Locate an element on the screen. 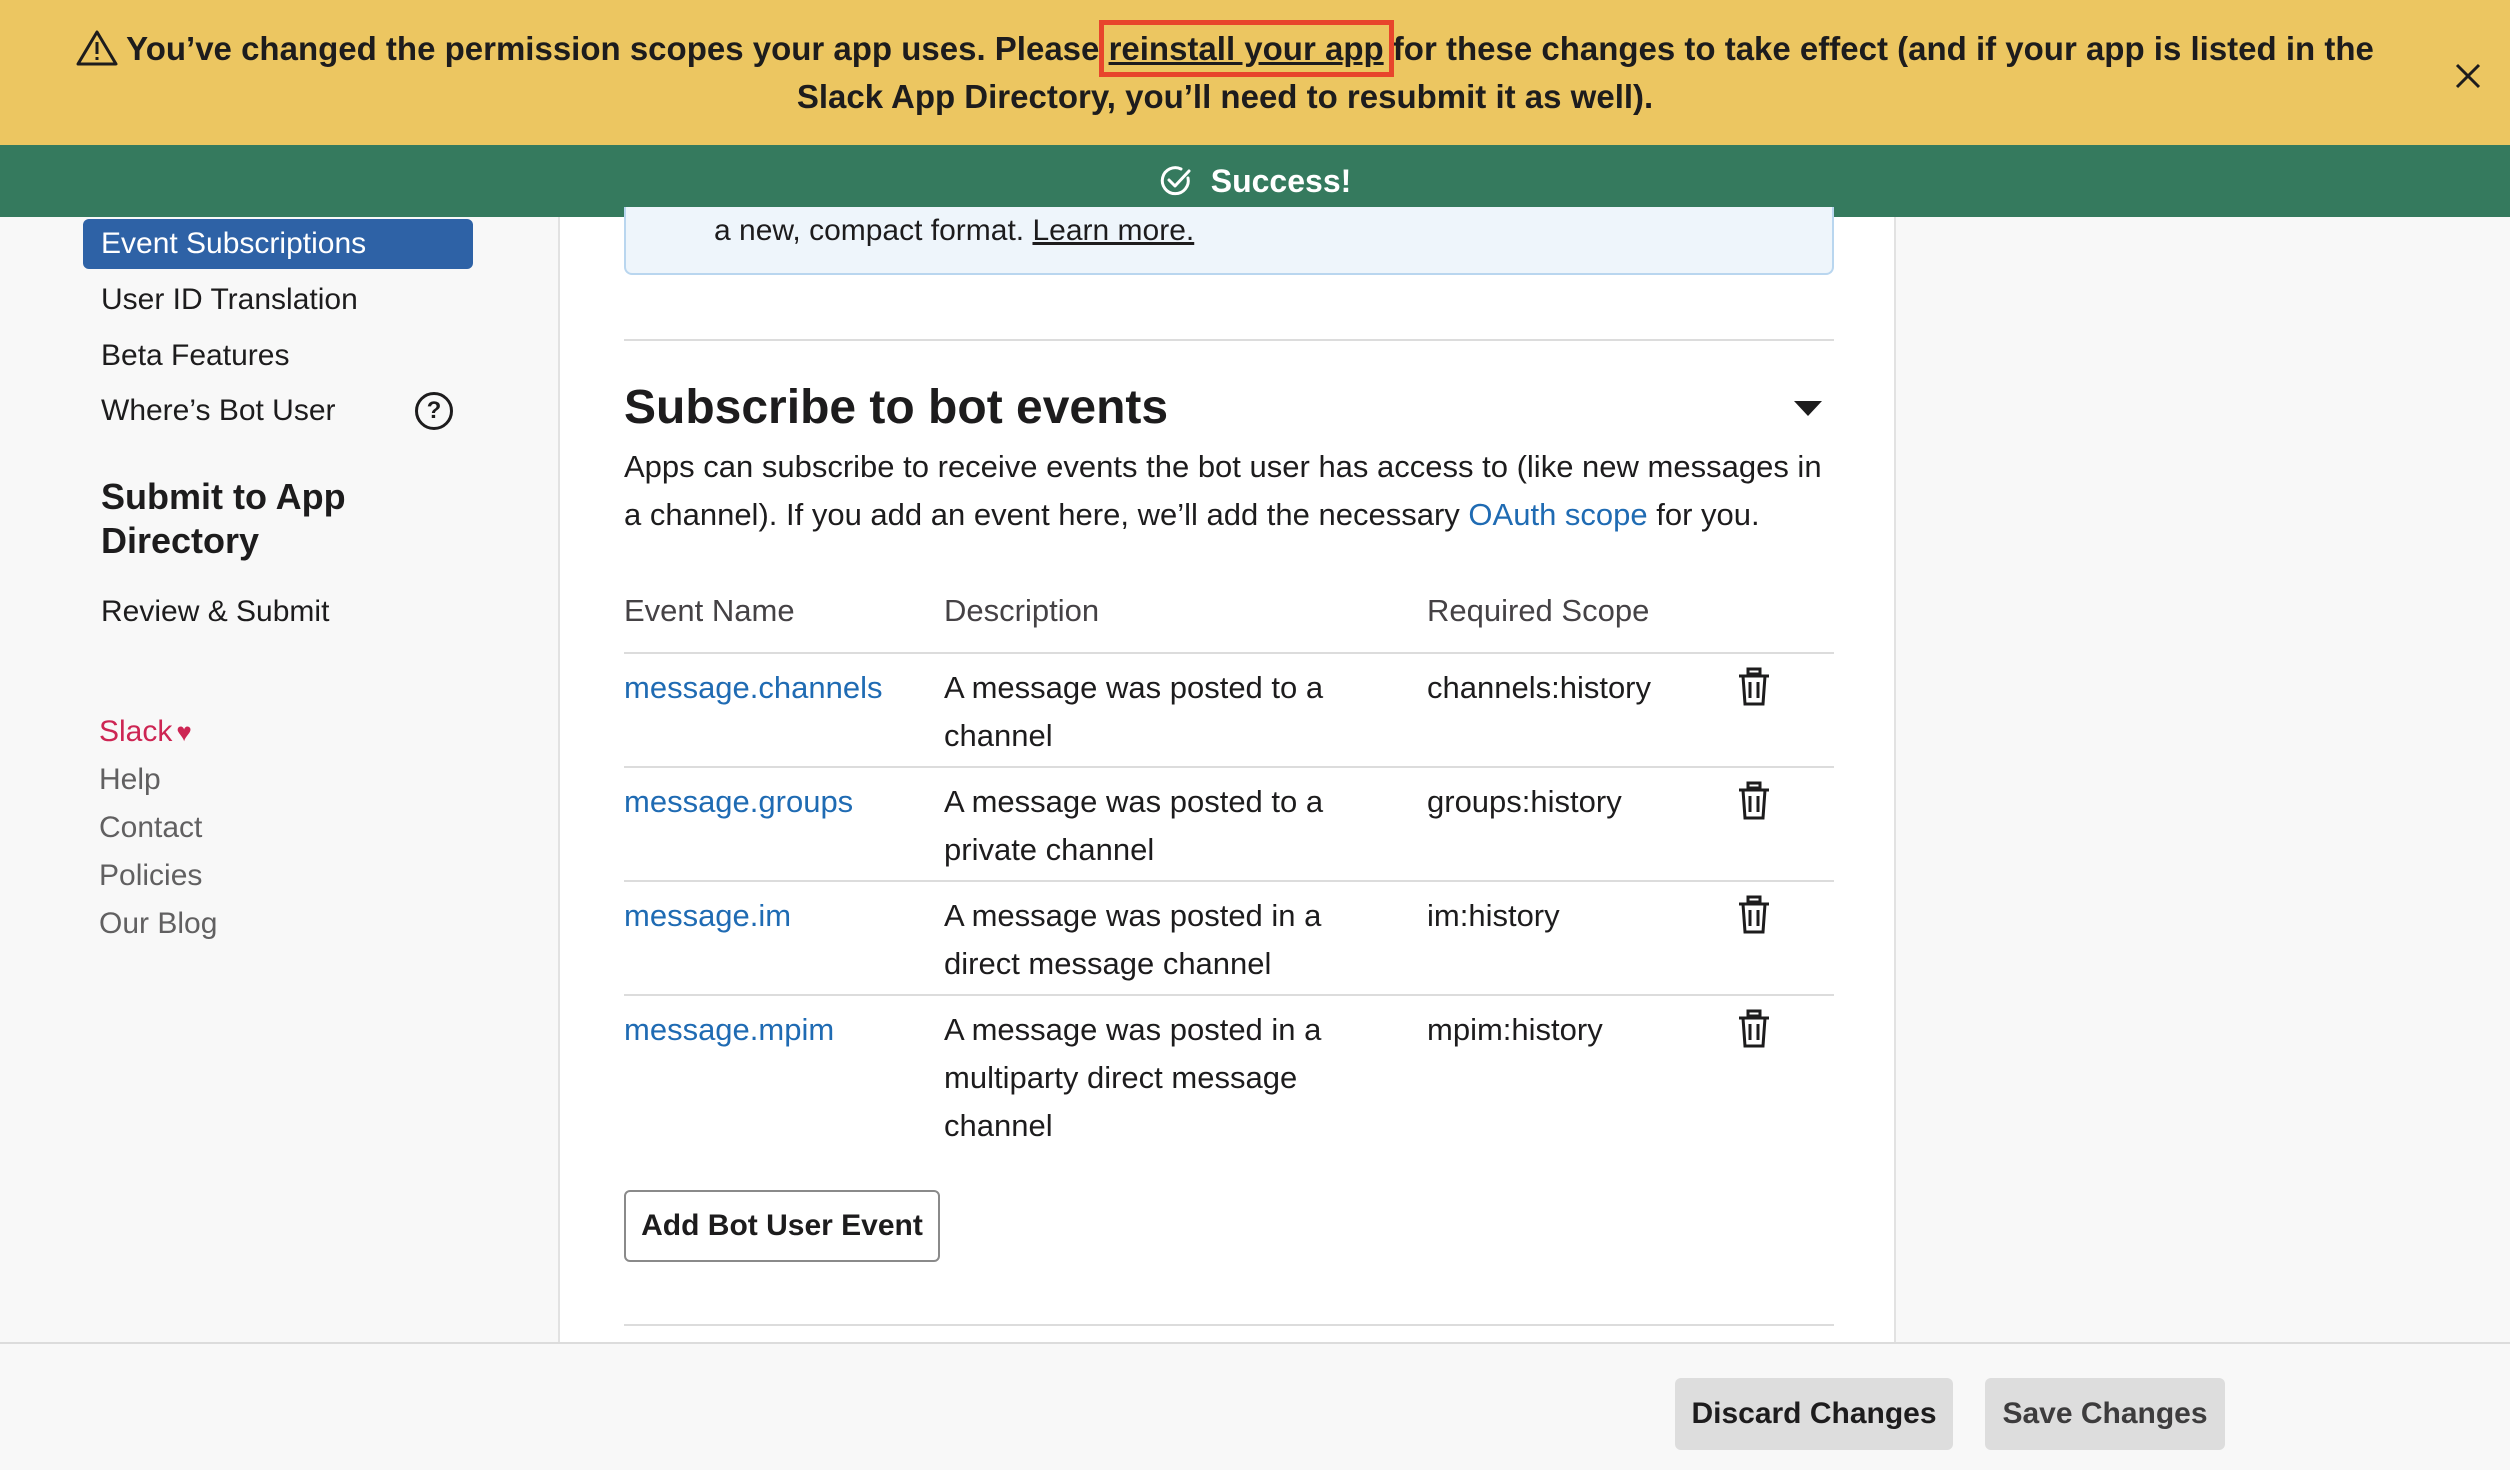 This screenshot has height=1470, width=2510. sidebar-item-beta-features: Beta Features is located at coordinates (278, 356).